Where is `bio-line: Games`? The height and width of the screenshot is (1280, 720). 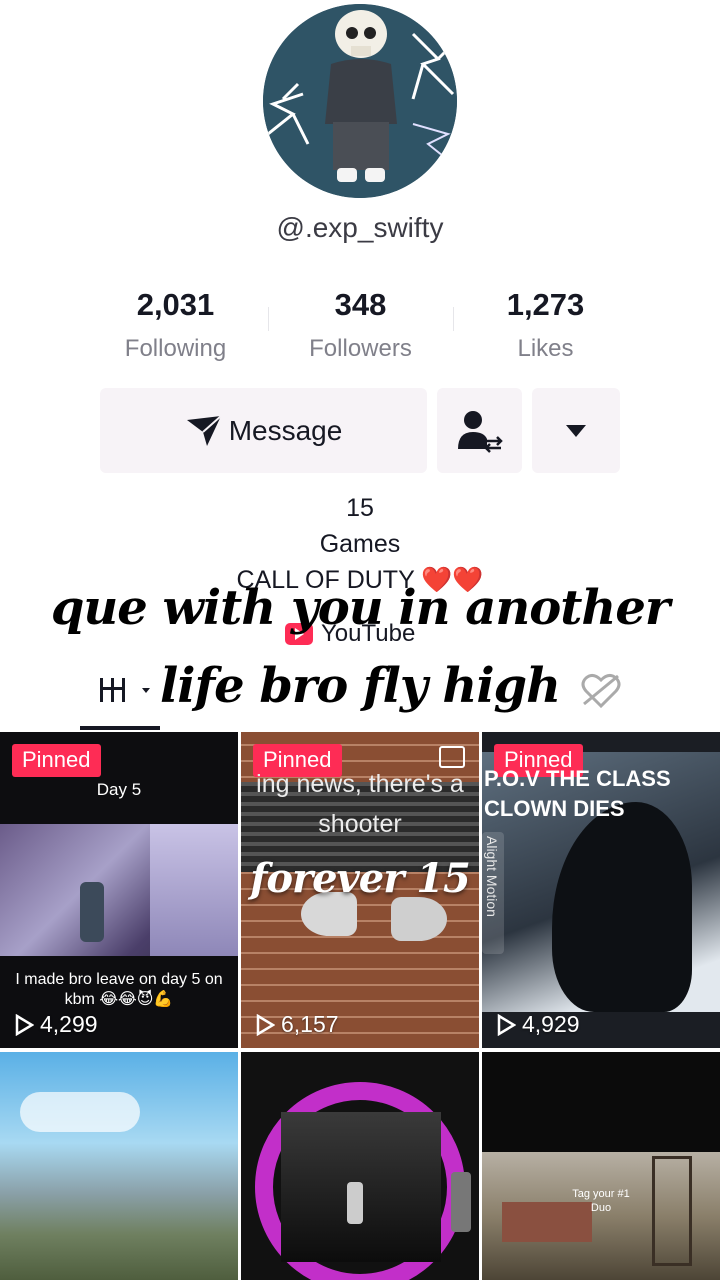 bio-line: Games is located at coordinates (360, 544).